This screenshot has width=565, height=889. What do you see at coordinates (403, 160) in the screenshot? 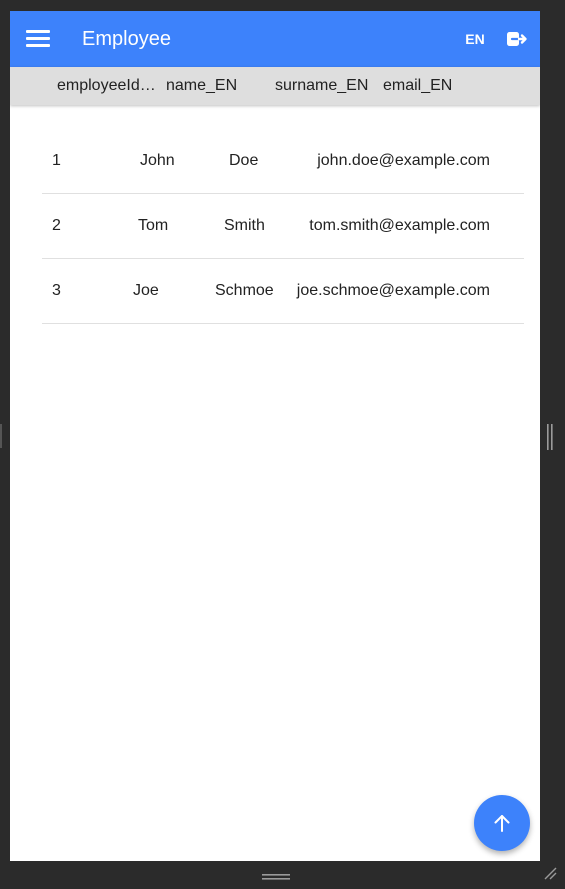
I see `cell-email: john.doe@example.com` at bounding box center [403, 160].